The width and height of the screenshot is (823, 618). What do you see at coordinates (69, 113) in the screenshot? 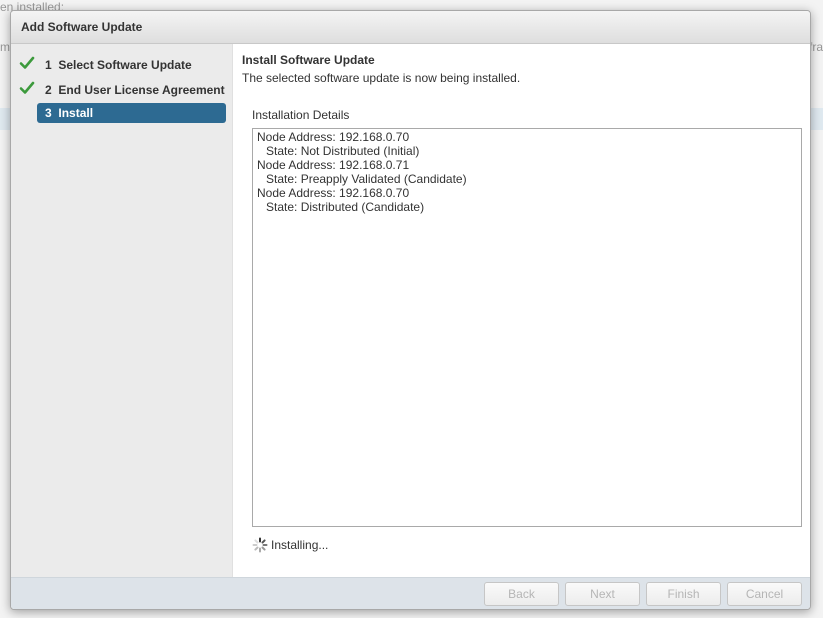
I see `step-label: 3 Install` at bounding box center [69, 113].